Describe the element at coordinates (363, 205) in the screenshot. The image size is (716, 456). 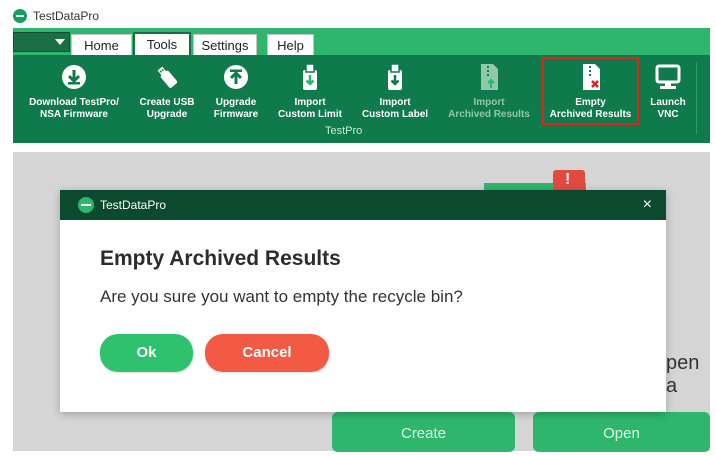
I see `dialog-header: TestDataPro ×` at that location.